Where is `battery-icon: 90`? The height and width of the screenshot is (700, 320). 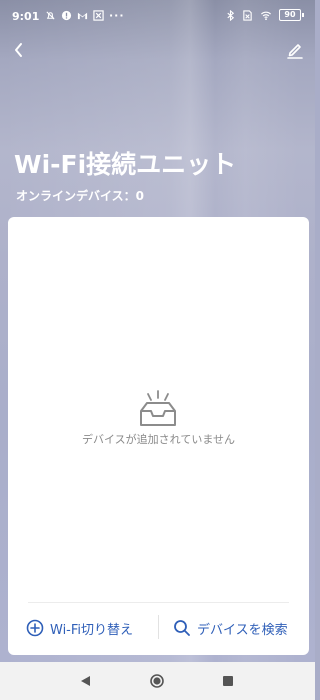 battery-icon: 90 is located at coordinates (291, 15).